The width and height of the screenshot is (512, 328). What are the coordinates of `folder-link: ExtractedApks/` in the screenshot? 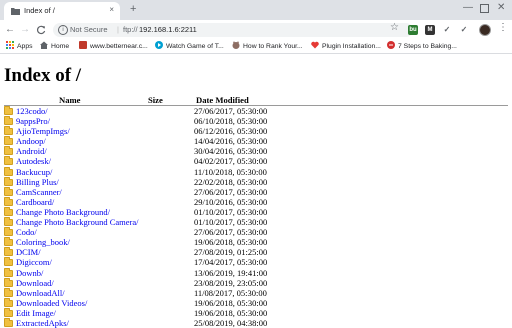 It's located at (42, 323).